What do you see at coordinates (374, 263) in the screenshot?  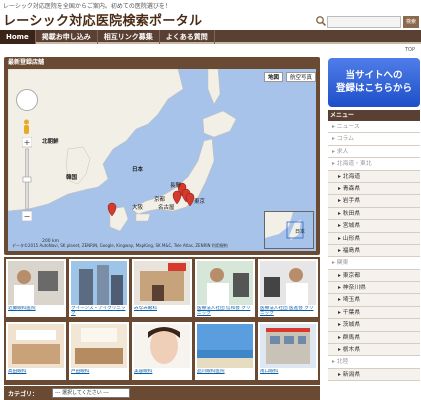 I see `sidebar-item: ▸ 関東` at bounding box center [374, 263].